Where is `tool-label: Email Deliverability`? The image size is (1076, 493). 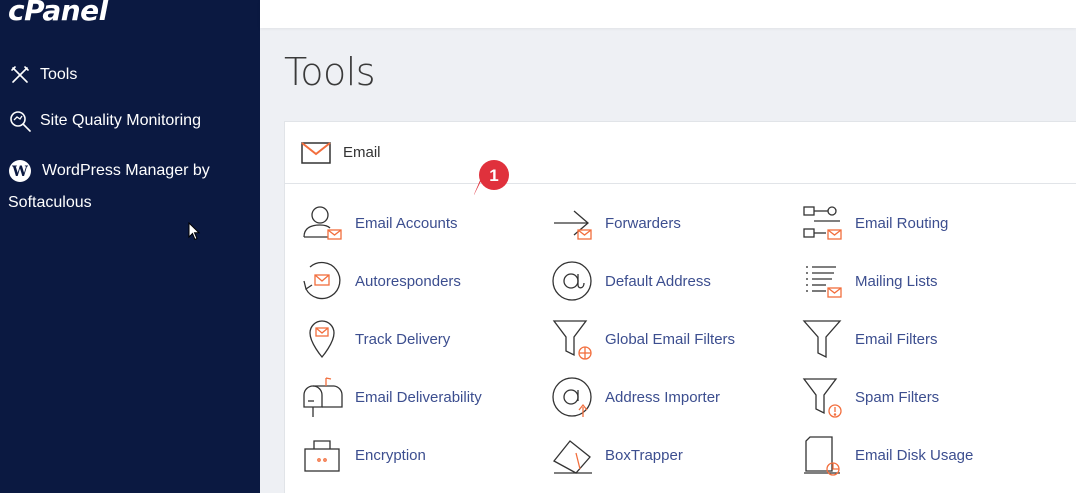
tool-label: Email Deliverability is located at coordinates (418, 397).